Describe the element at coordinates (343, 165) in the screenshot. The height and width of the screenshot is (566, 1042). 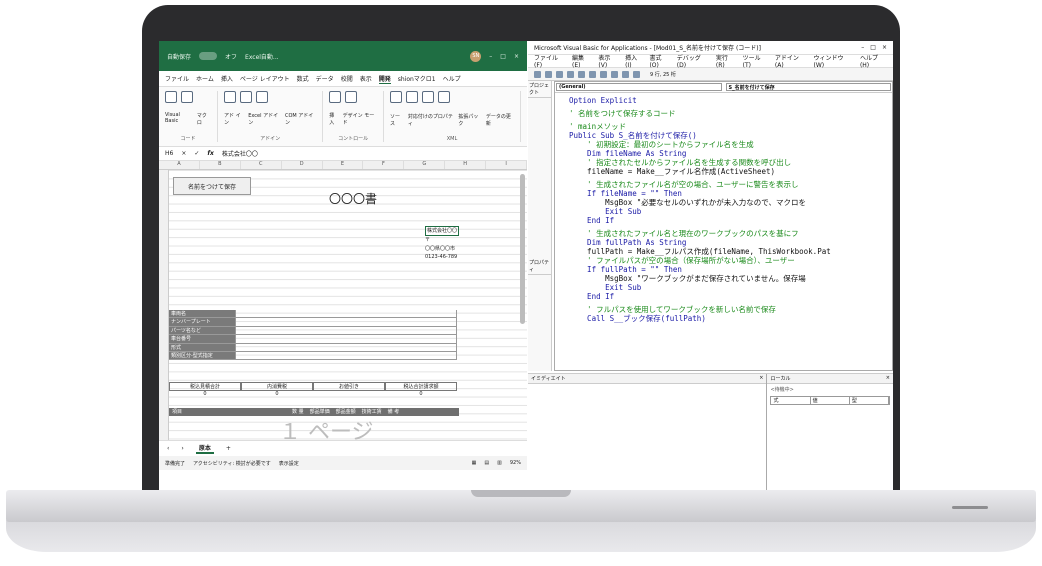
I see `column-header: E` at that location.